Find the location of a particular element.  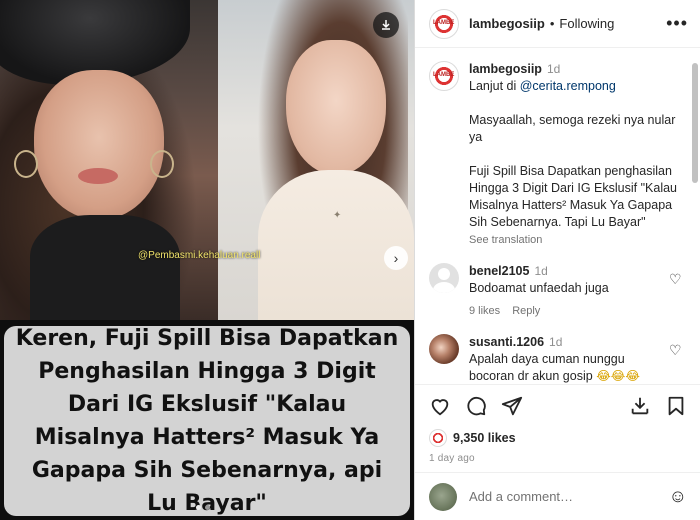

comment-username: susanti.1206 is located at coordinates (506, 342).